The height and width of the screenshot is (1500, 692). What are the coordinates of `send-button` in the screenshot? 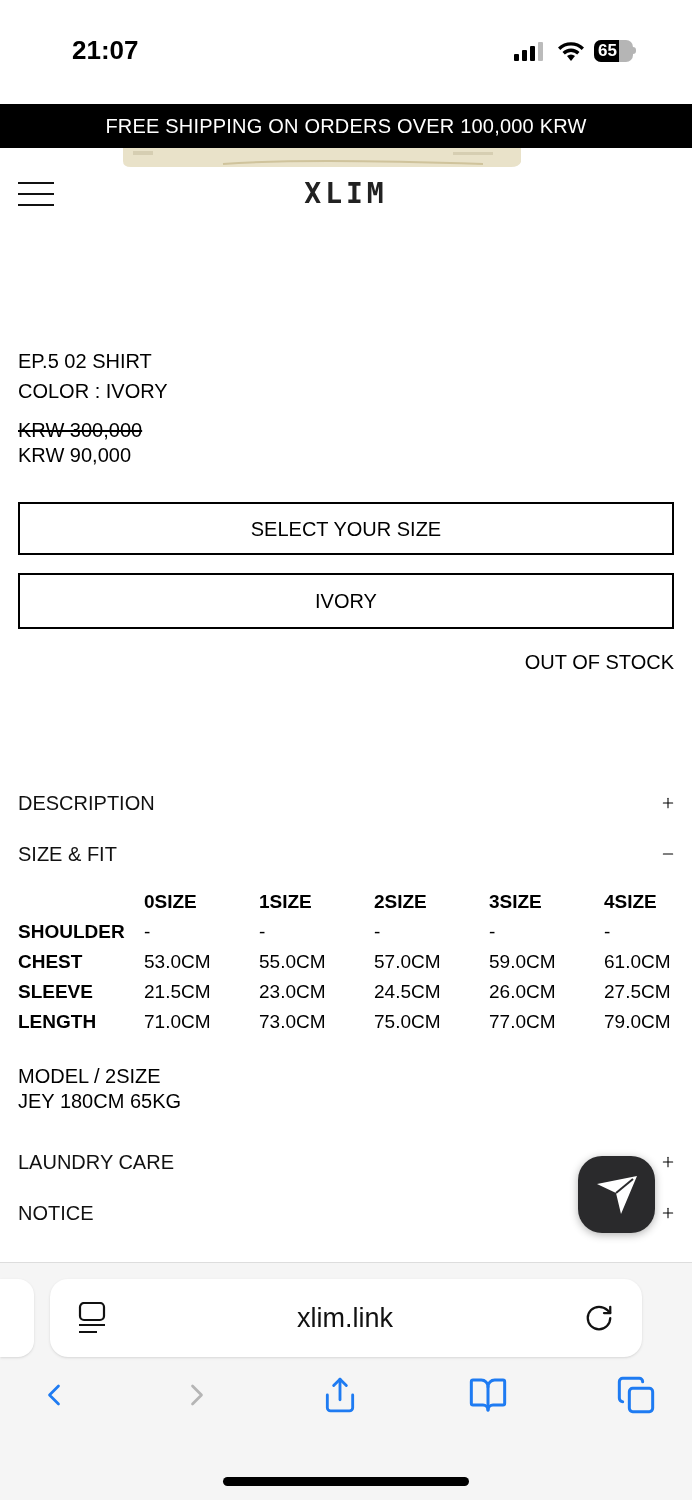 It's located at (616, 1194).